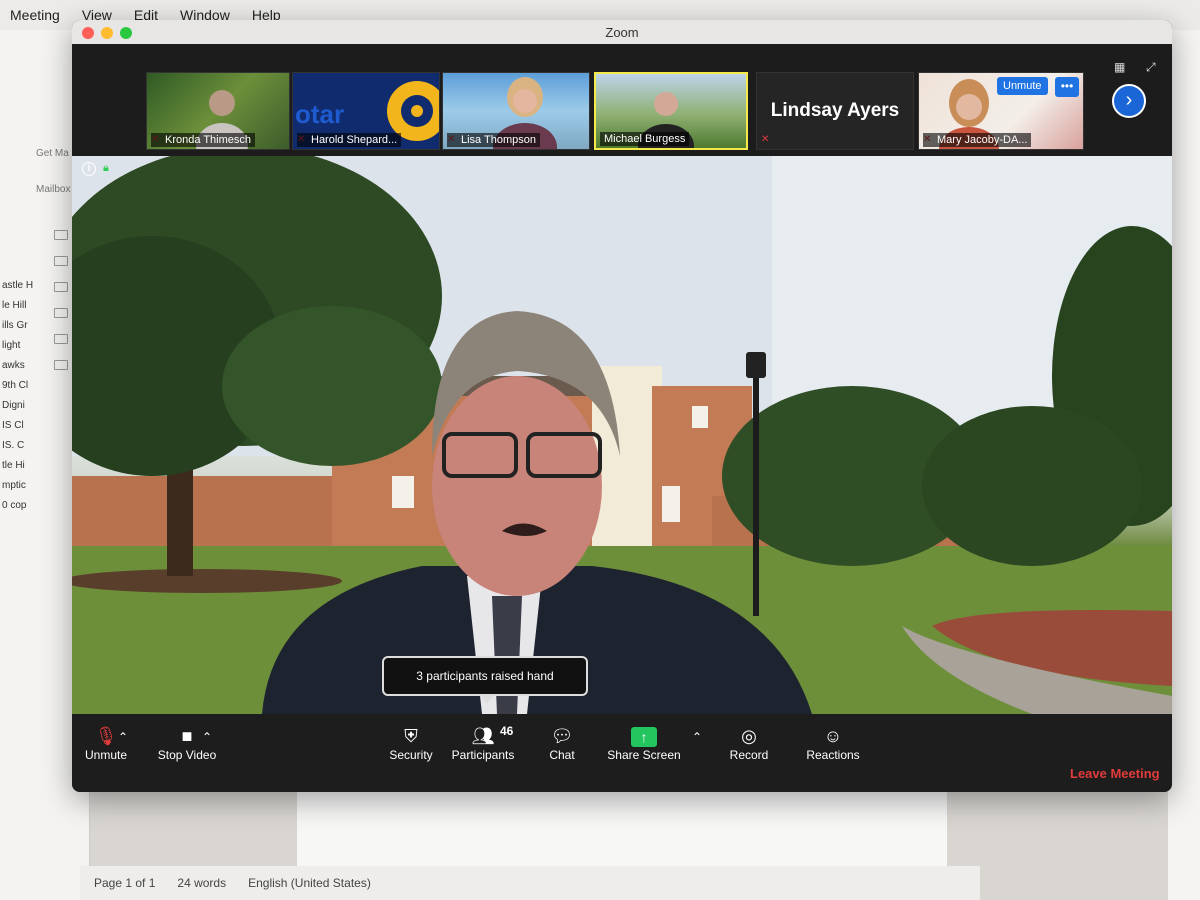  I want to click on unmute-label: Unmute, so click(106, 755).